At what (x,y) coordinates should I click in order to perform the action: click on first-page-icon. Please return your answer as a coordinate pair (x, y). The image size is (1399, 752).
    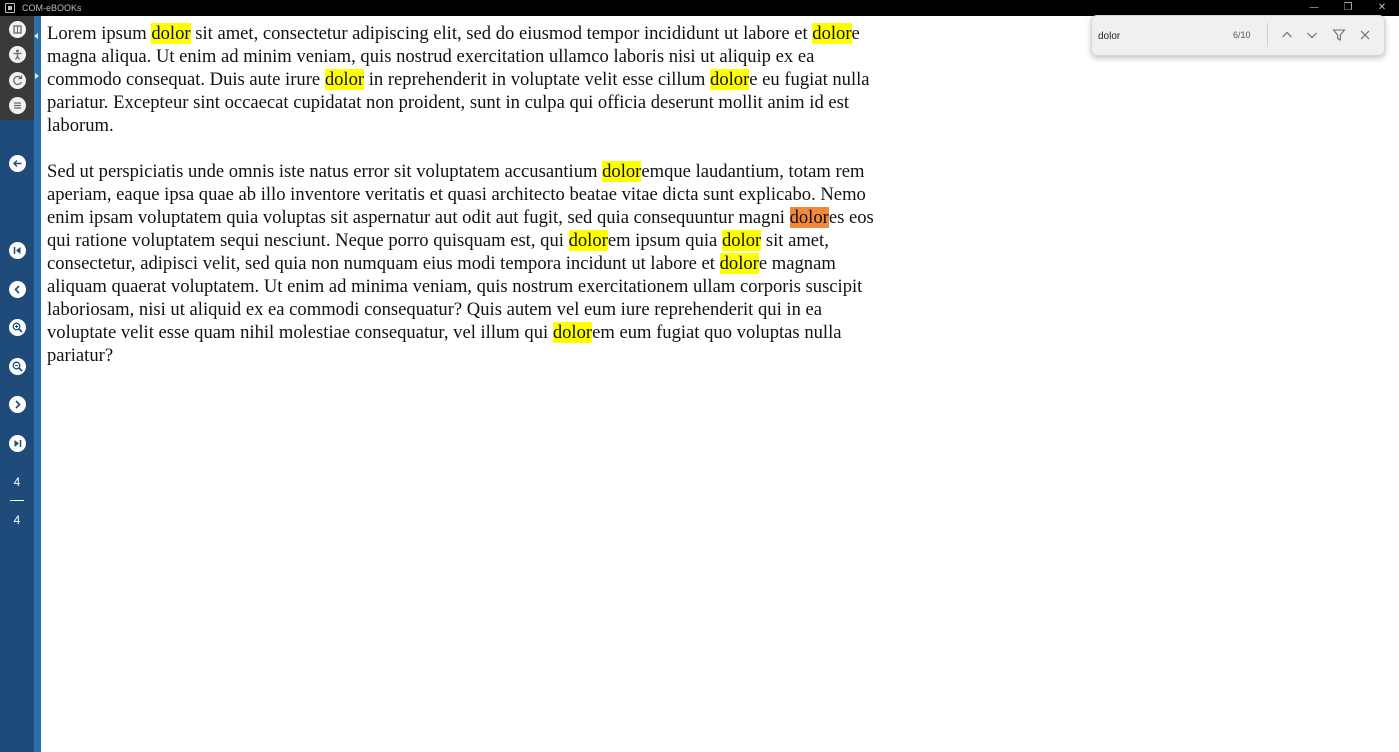
    Looking at the image, I should click on (17, 250).